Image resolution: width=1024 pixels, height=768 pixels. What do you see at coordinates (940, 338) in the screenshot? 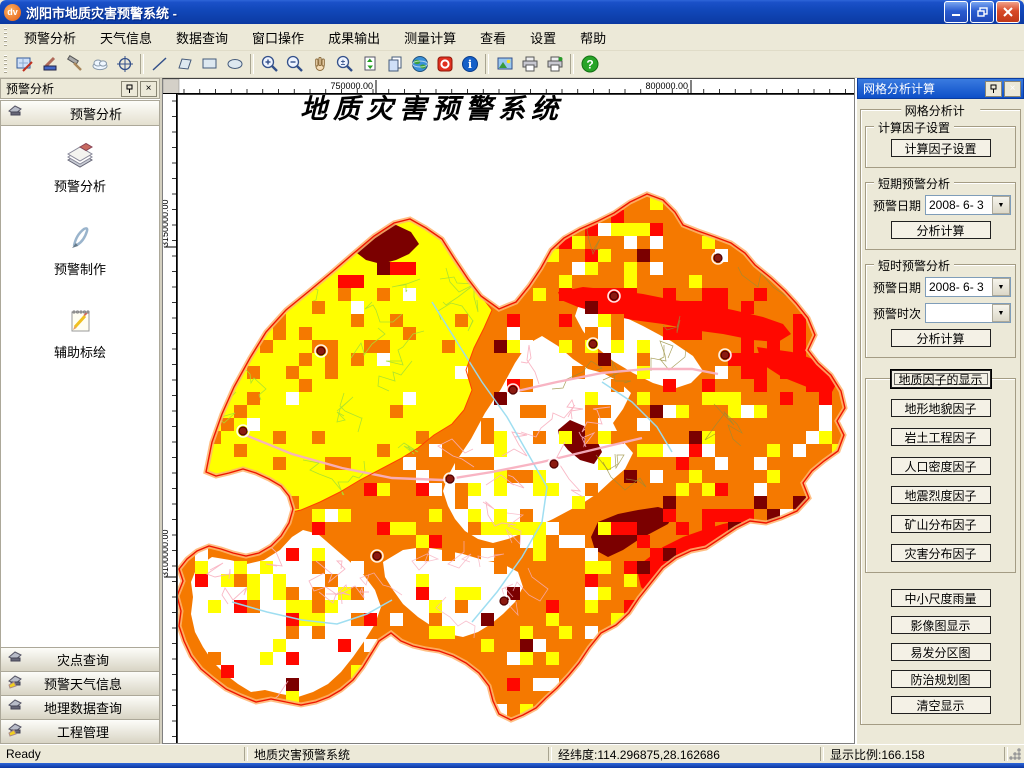
I see `immediate-analyze-button: 分析计算` at bounding box center [940, 338].